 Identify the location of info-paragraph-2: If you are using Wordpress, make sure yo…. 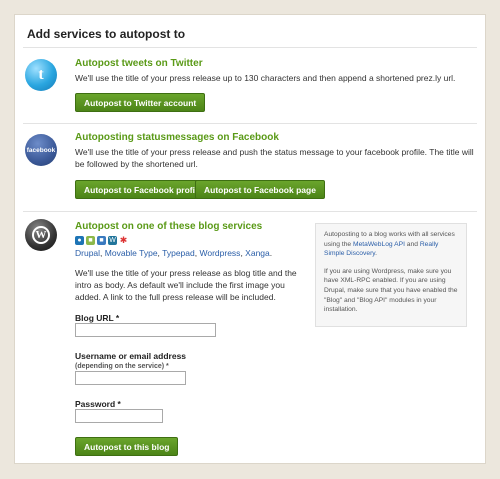
(391, 290).